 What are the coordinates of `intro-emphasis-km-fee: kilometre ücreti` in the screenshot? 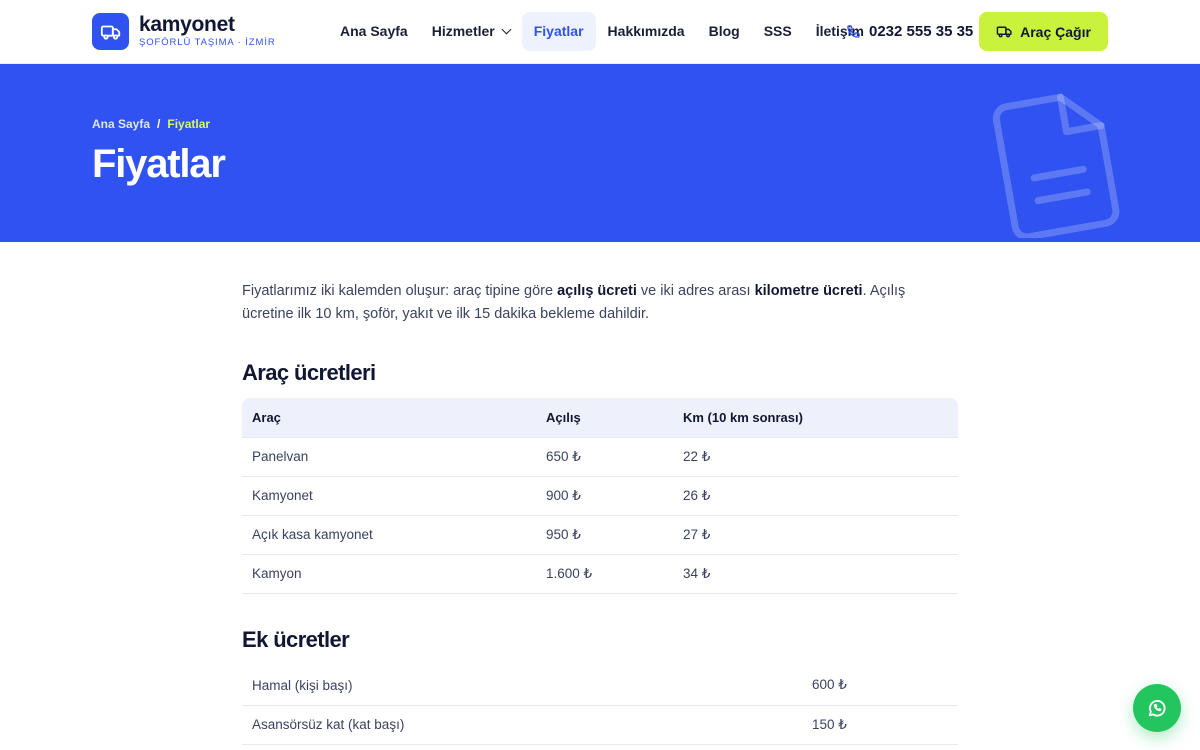 It's located at (808, 291).